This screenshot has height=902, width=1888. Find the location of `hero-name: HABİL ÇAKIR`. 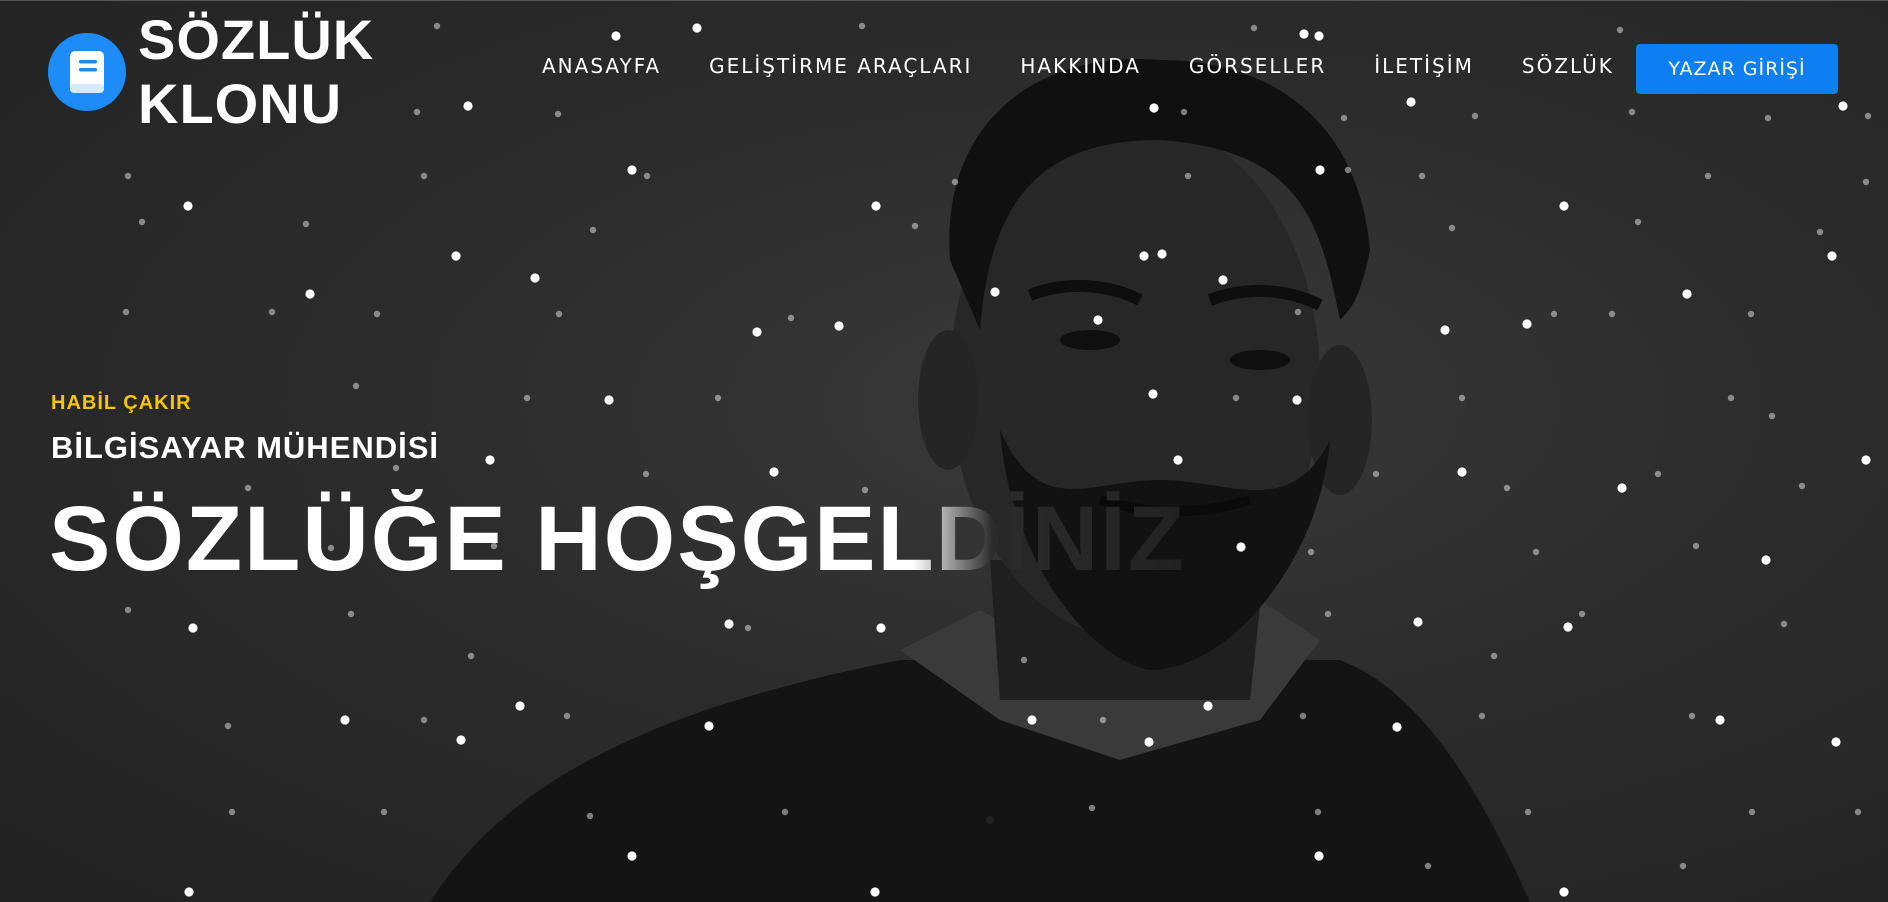

hero-name: HABİL ÇAKIR is located at coordinates (121, 403).